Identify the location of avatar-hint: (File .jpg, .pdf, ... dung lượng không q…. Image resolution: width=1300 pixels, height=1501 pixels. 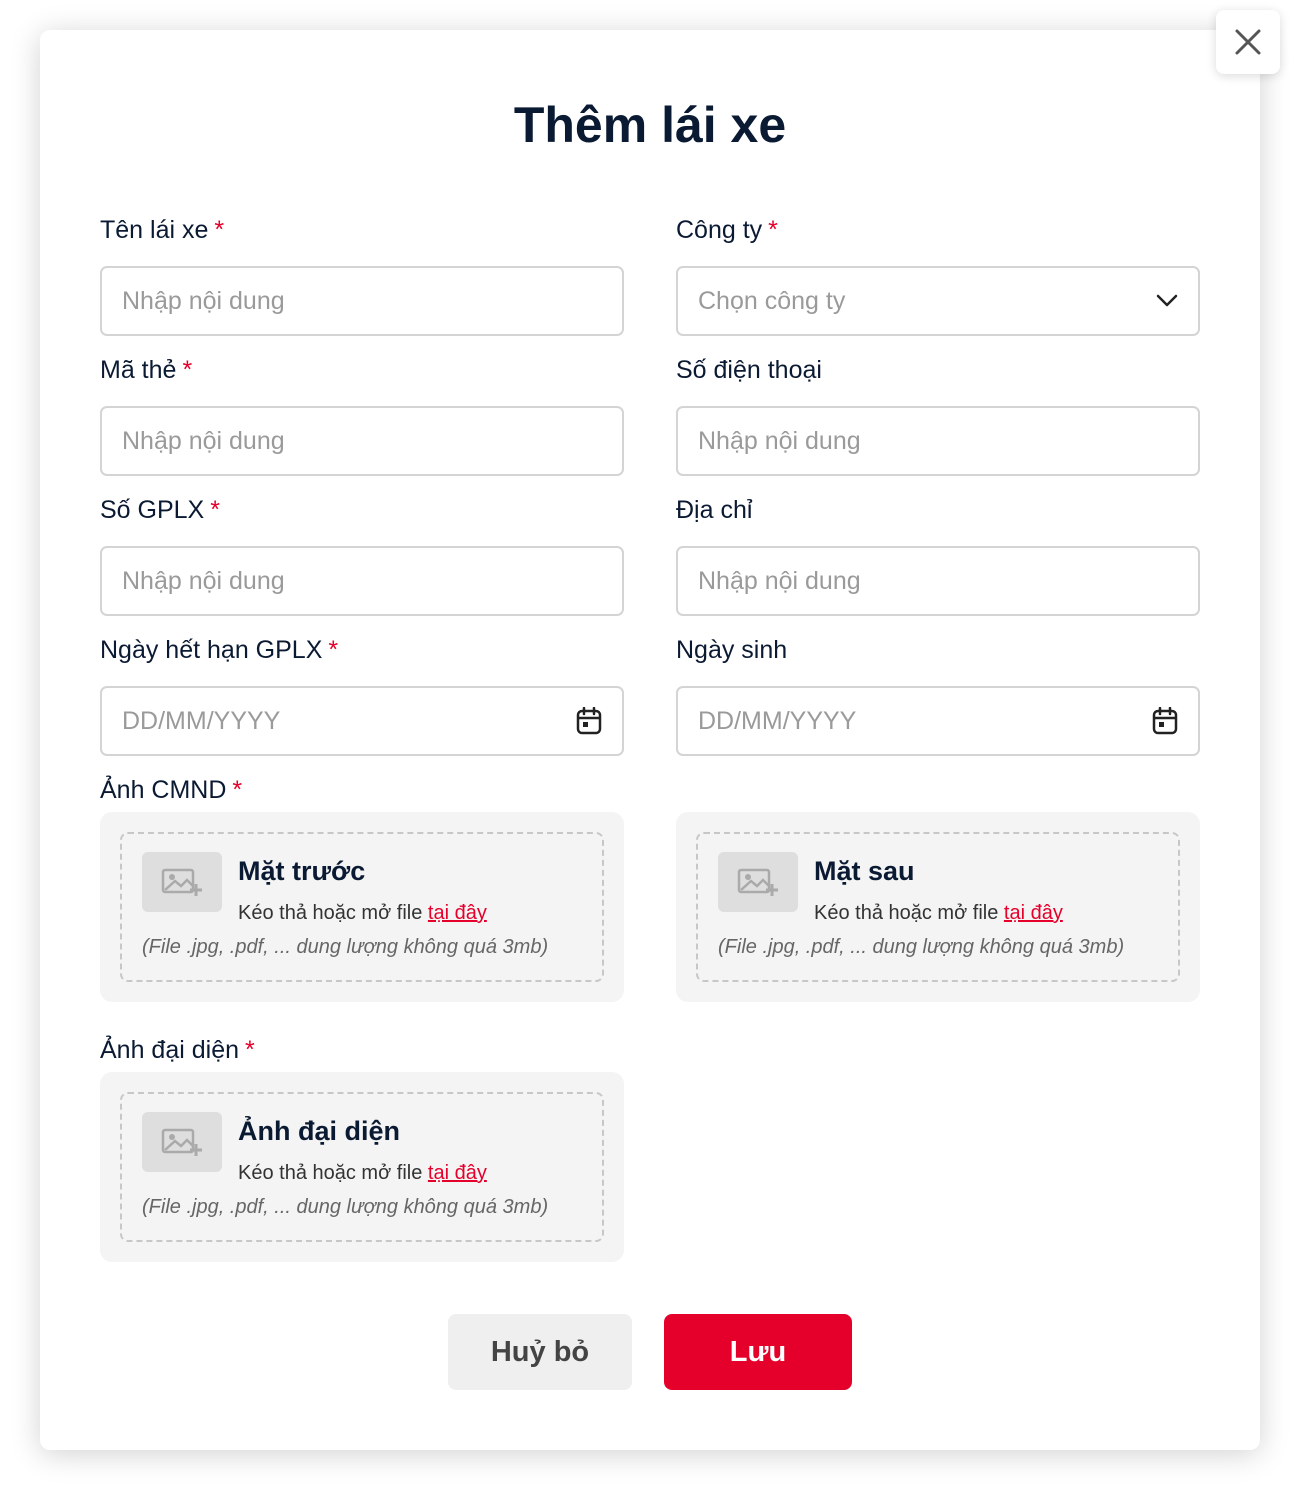
(345, 1207).